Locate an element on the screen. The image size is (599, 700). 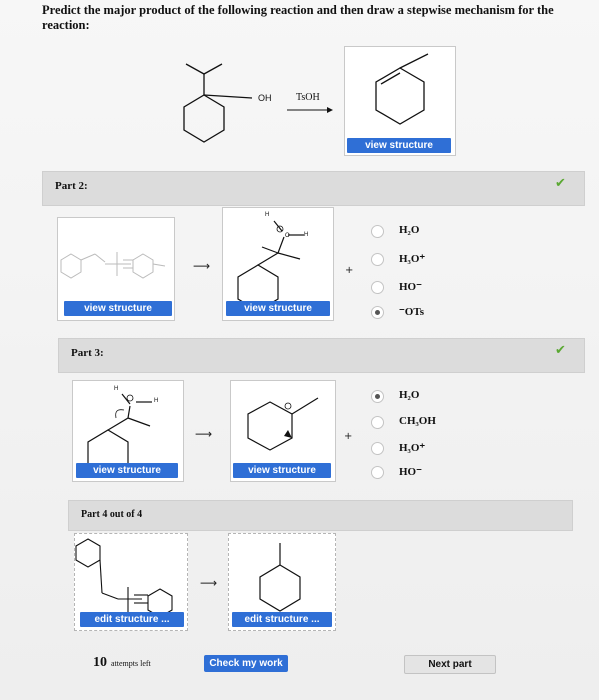
reagent-label: TsOH is located at coordinates (308, 97).